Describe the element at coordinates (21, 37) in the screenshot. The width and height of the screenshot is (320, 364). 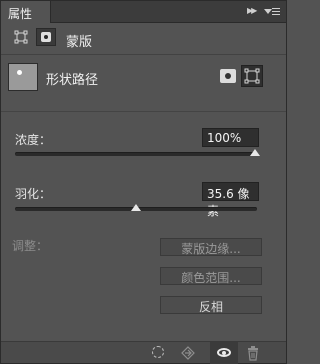
I see `vector-mask-mode-icon` at that location.